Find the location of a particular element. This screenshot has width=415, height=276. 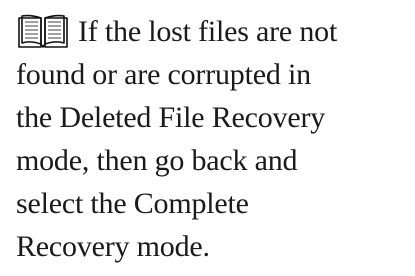

note-line-3: the Deleted File Recovery is located at coordinates (171, 117).